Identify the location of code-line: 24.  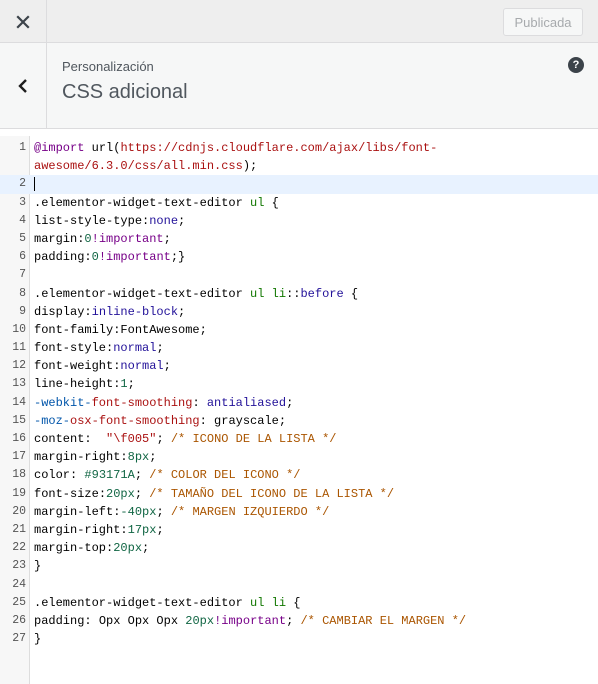
(299, 585).